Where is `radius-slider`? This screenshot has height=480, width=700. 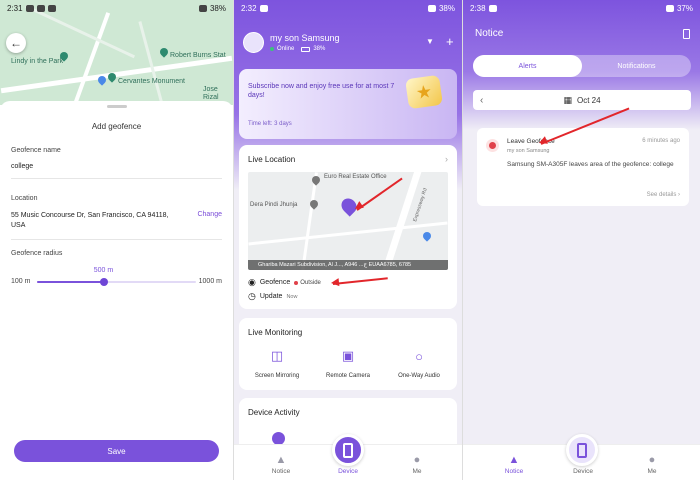 radius-slider is located at coordinates (116, 282).